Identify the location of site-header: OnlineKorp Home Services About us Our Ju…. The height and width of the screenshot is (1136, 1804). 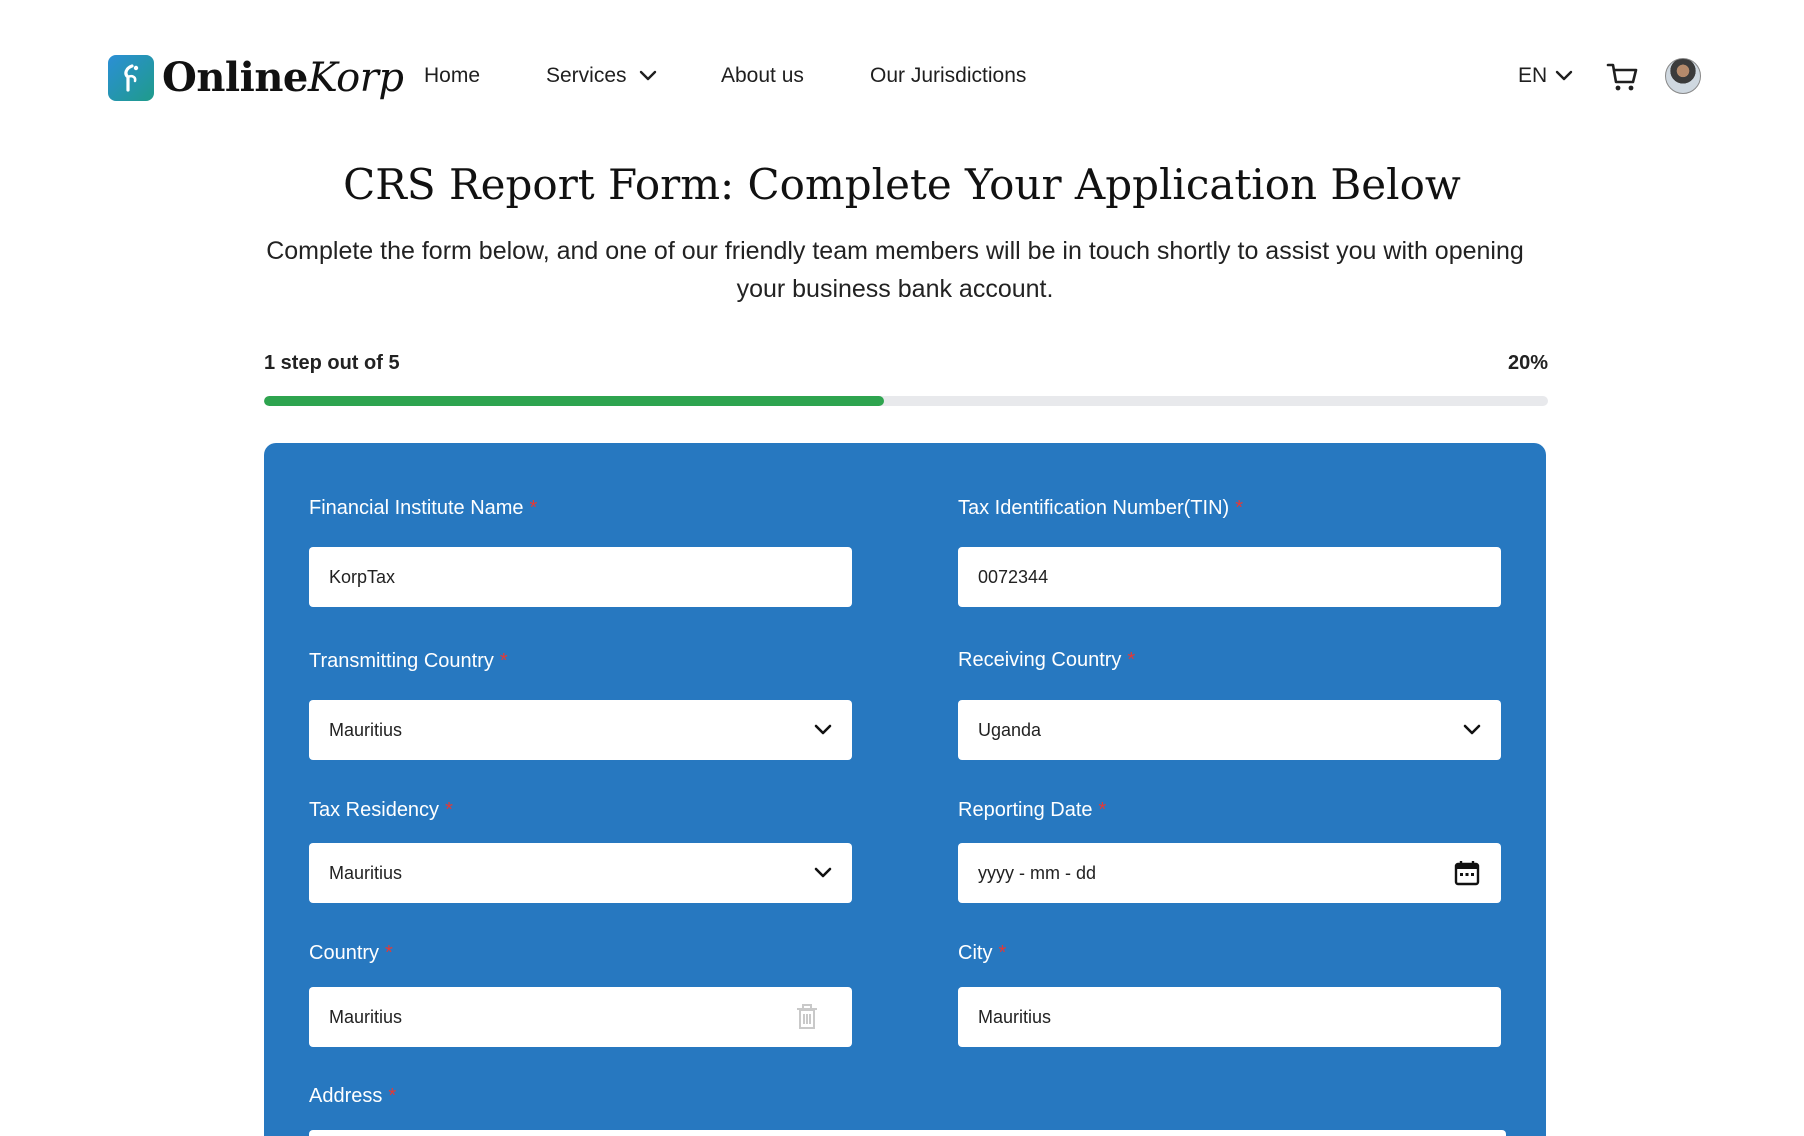
(902, 78).